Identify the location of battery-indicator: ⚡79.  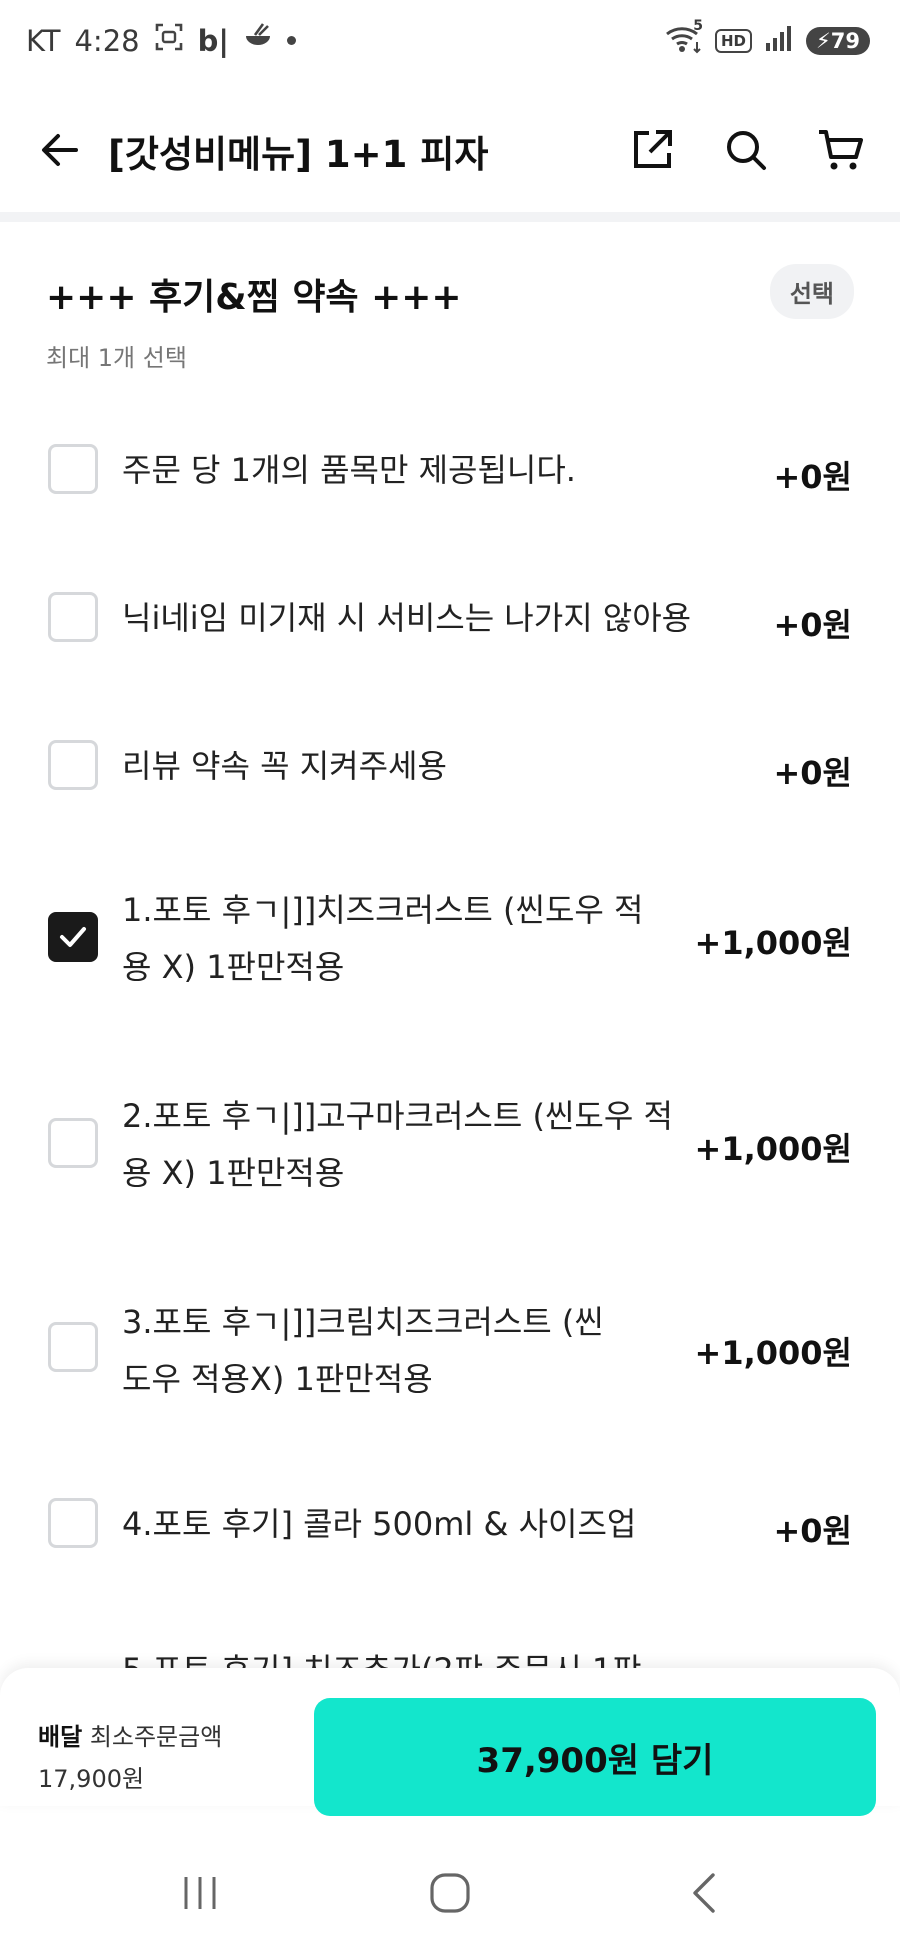
(838, 41).